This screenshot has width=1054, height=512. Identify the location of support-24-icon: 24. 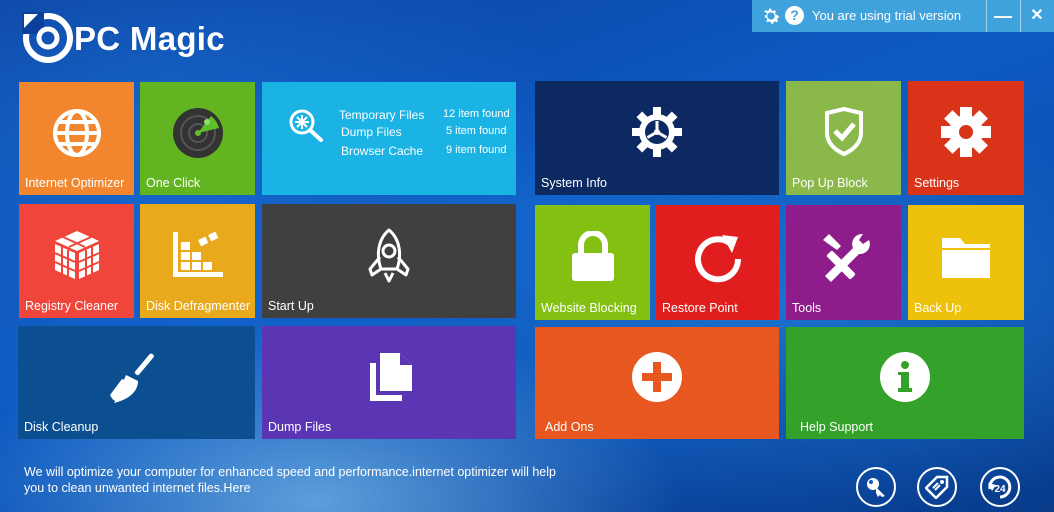
(1000, 487).